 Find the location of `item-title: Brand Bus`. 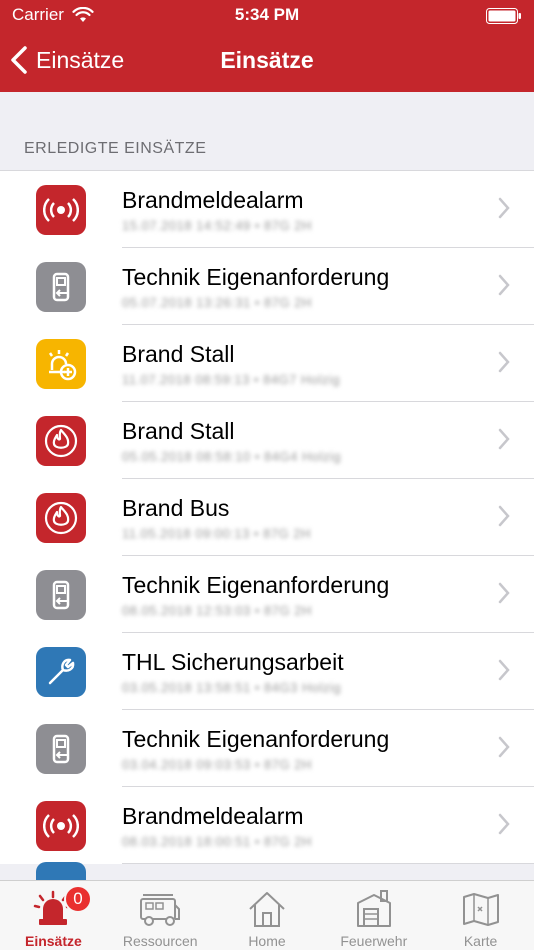

item-title: Brand Bus is located at coordinates (176, 508).